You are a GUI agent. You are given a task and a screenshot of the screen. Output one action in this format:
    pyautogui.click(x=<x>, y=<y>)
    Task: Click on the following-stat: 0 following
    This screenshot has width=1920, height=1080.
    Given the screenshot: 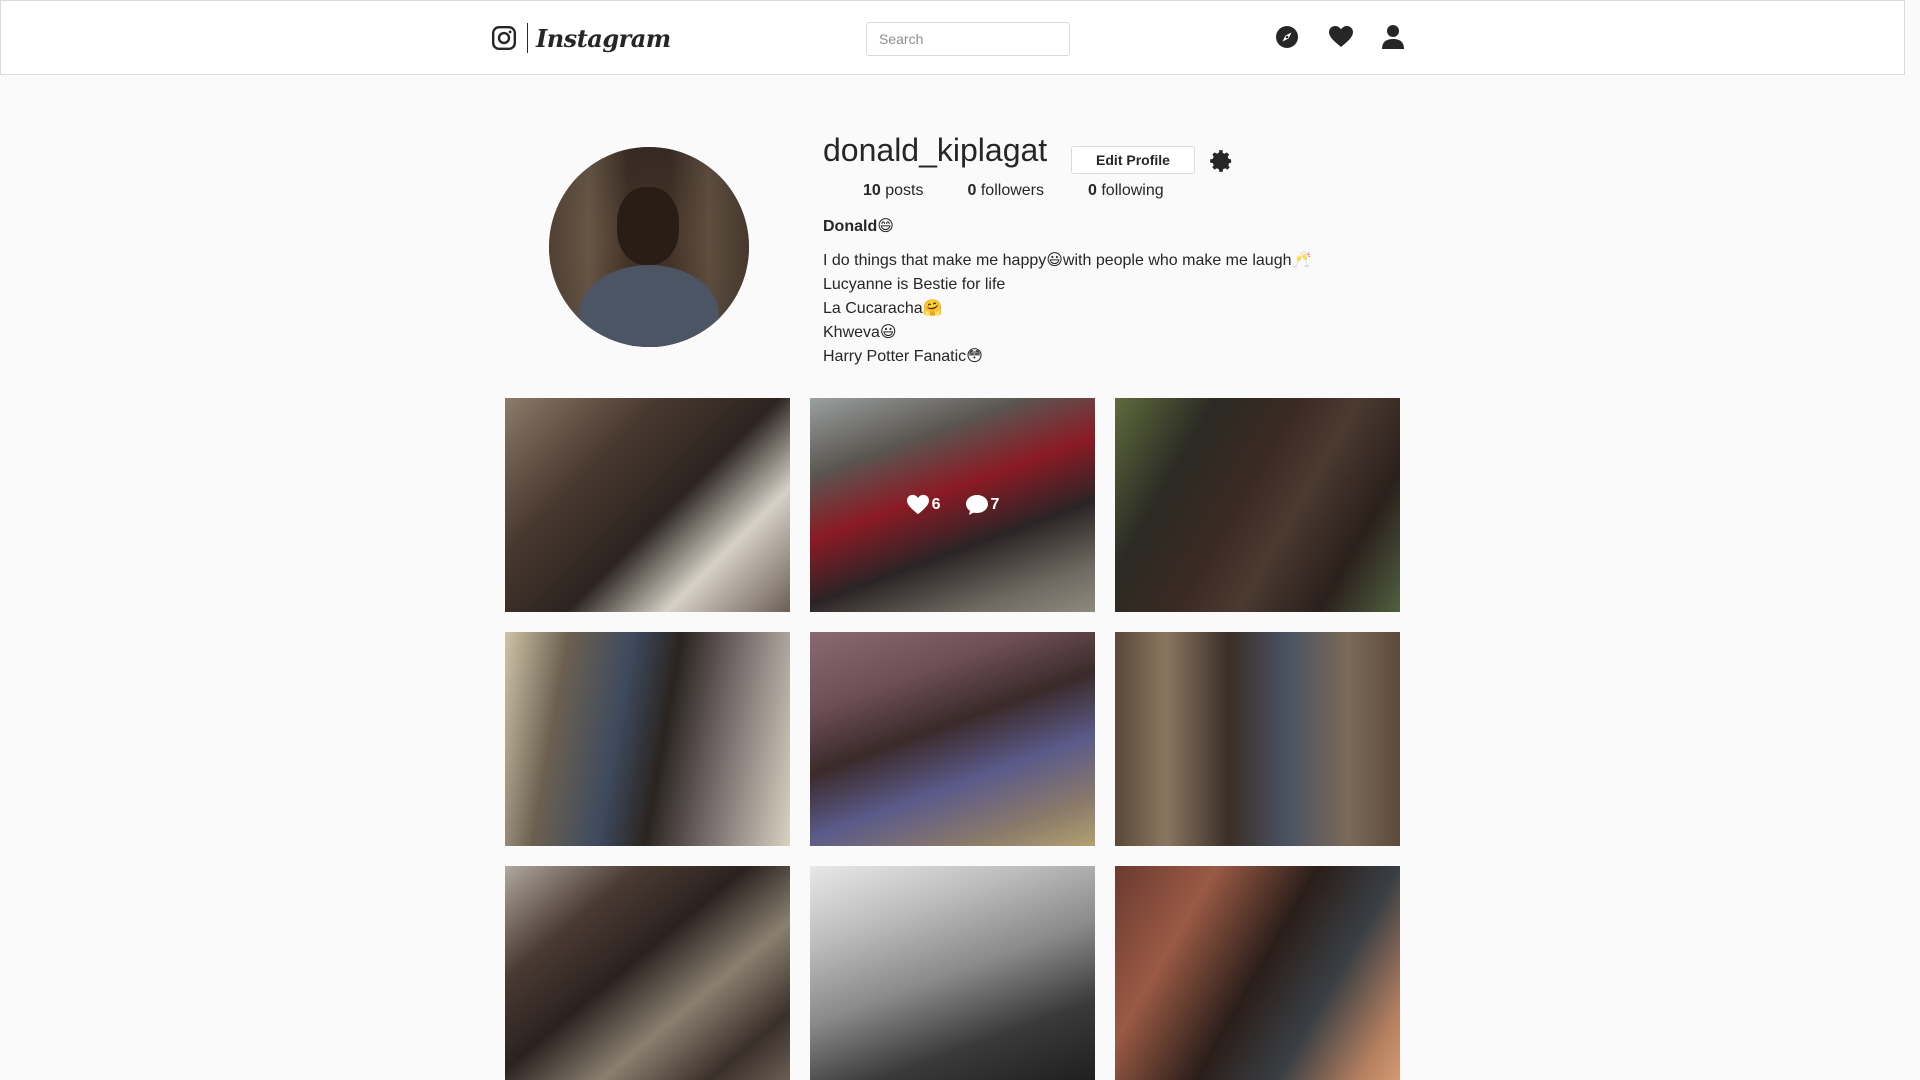 What is the action you would take?
    pyautogui.click(x=1126, y=191)
    